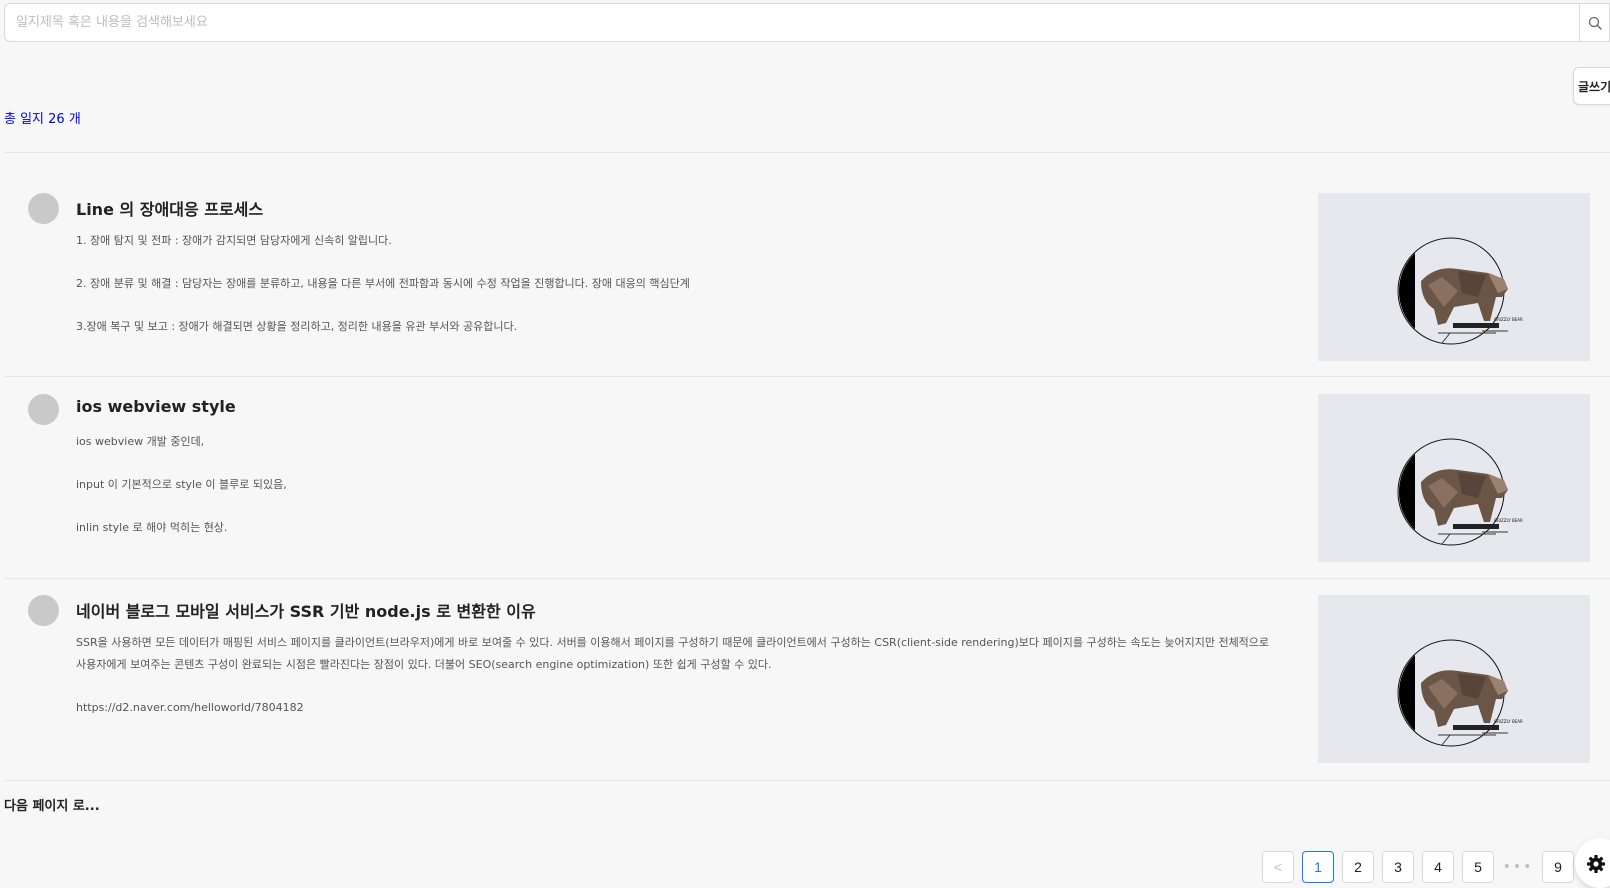 This screenshot has width=1610, height=888. Describe the element at coordinates (190, 707) in the screenshot. I see `post-line: https://d2.naver.com/helloworld/7804182` at that location.